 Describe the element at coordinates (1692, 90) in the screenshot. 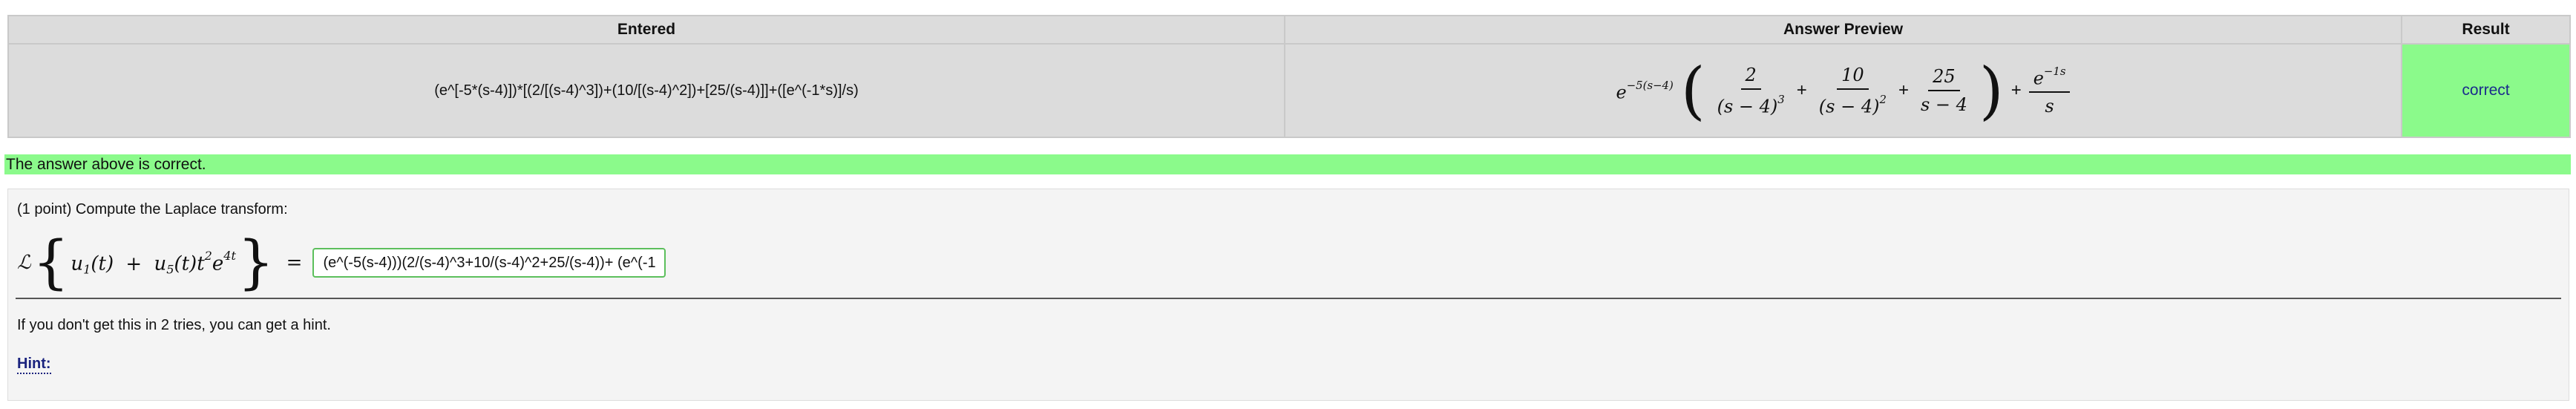

I see `left-paren: (` at that location.